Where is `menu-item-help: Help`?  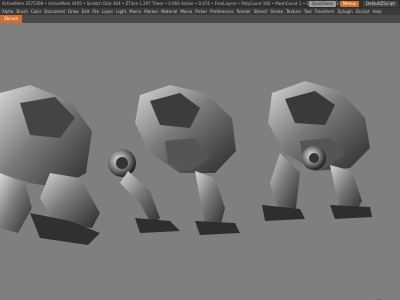
menu-item-help: Help is located at coordinates (377, 11).